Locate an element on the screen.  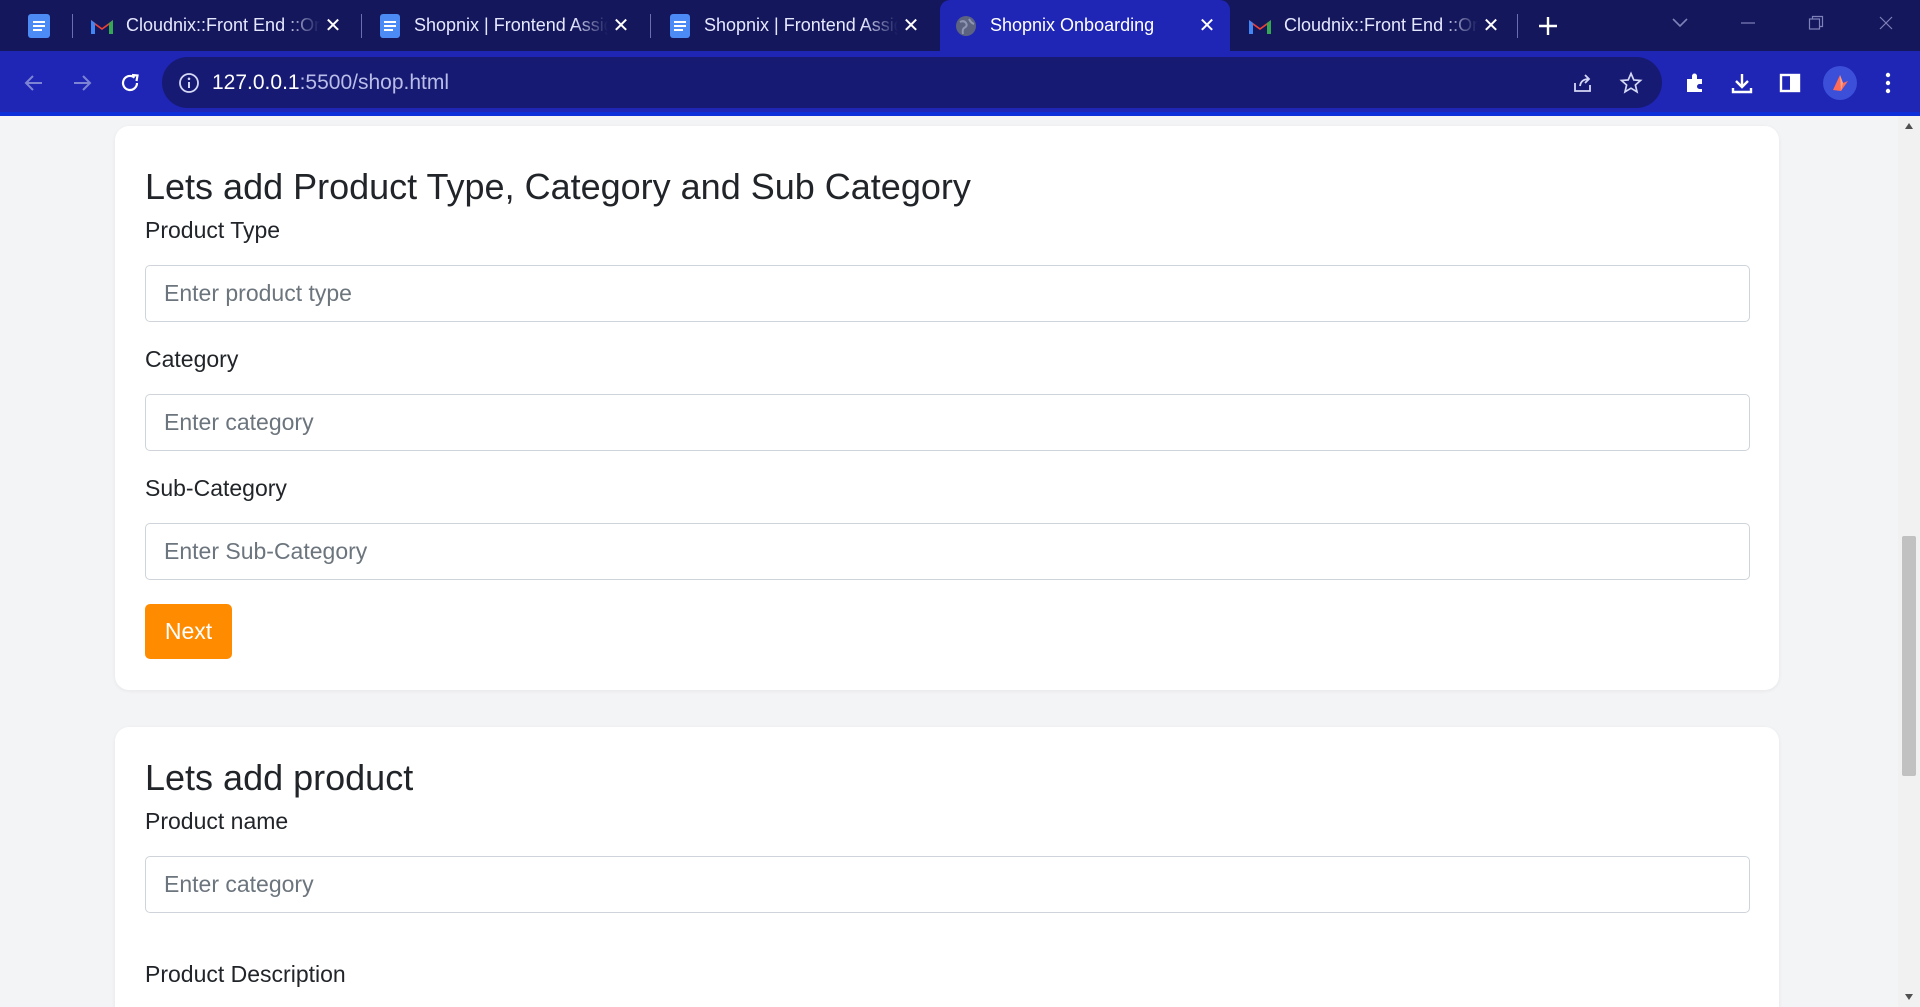
product-name-label: Product name is located at coordinates (217, 821).